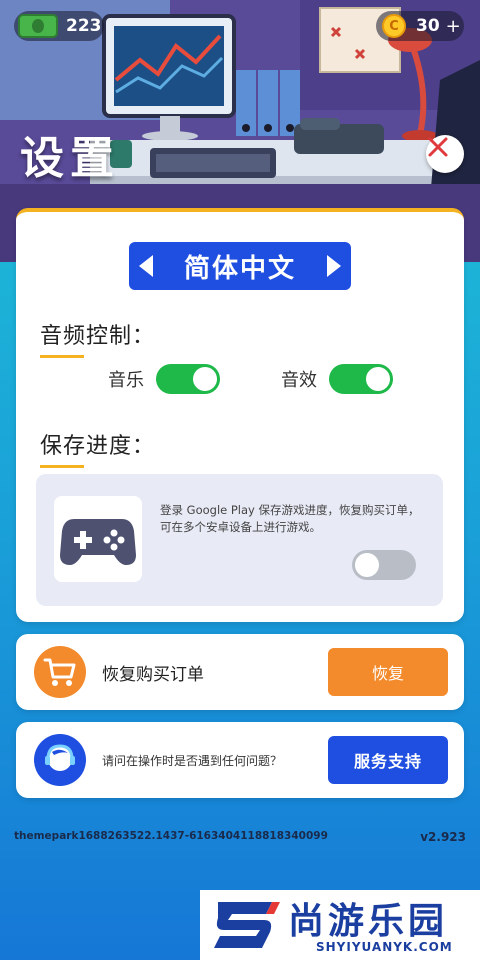 The width and height of the screenshot is (480, 960). Describe the element at coordinates (247, 925) in the screenshot. I see `watermark-logo-icon` at that location.